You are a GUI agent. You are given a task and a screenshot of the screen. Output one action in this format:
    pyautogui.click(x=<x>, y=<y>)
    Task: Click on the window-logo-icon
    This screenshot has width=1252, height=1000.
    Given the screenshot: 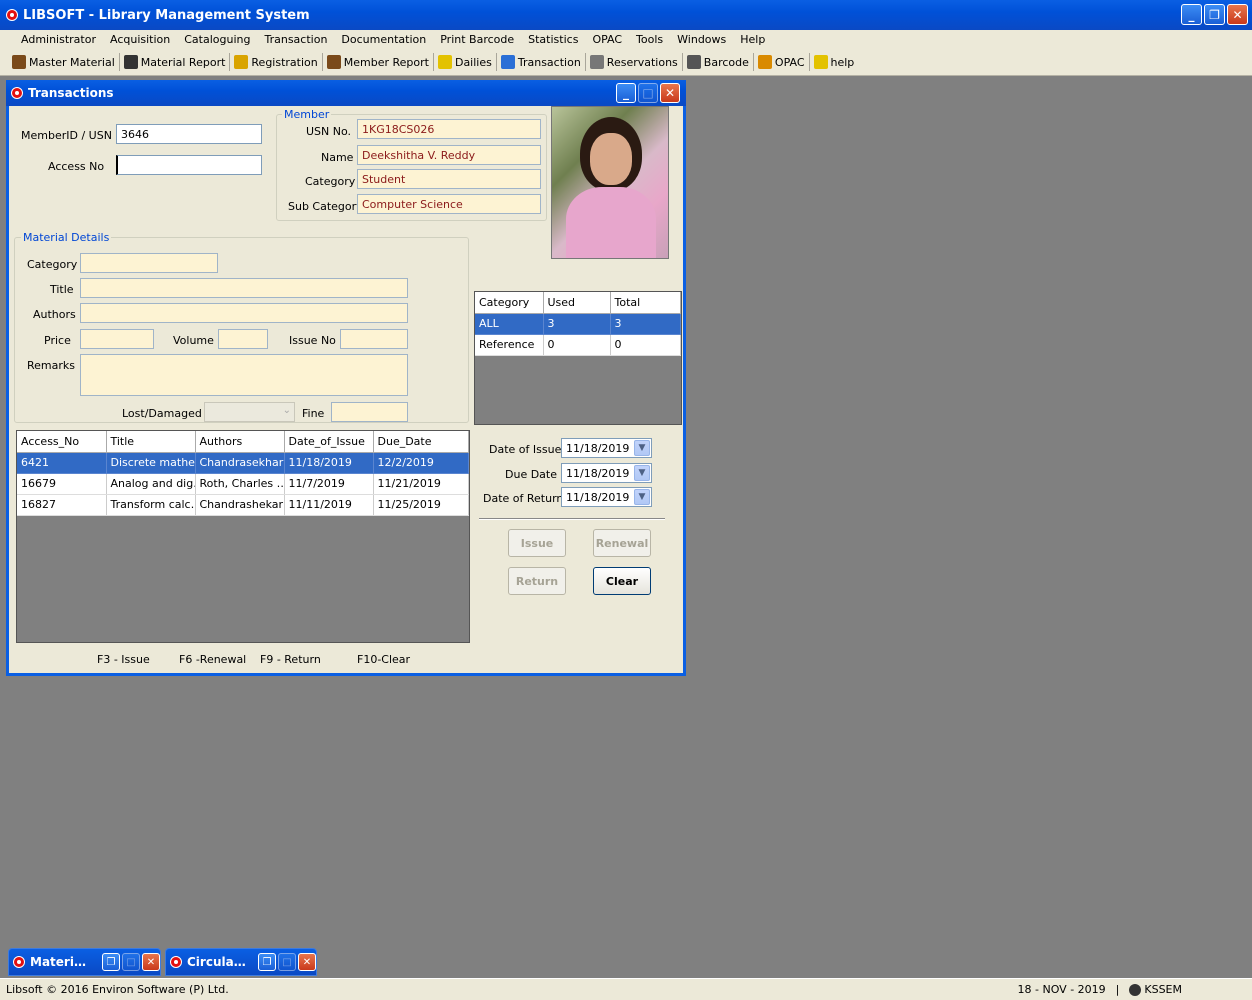 What is the action you would take?
    pyautogui.click(x=176, y=962)
    